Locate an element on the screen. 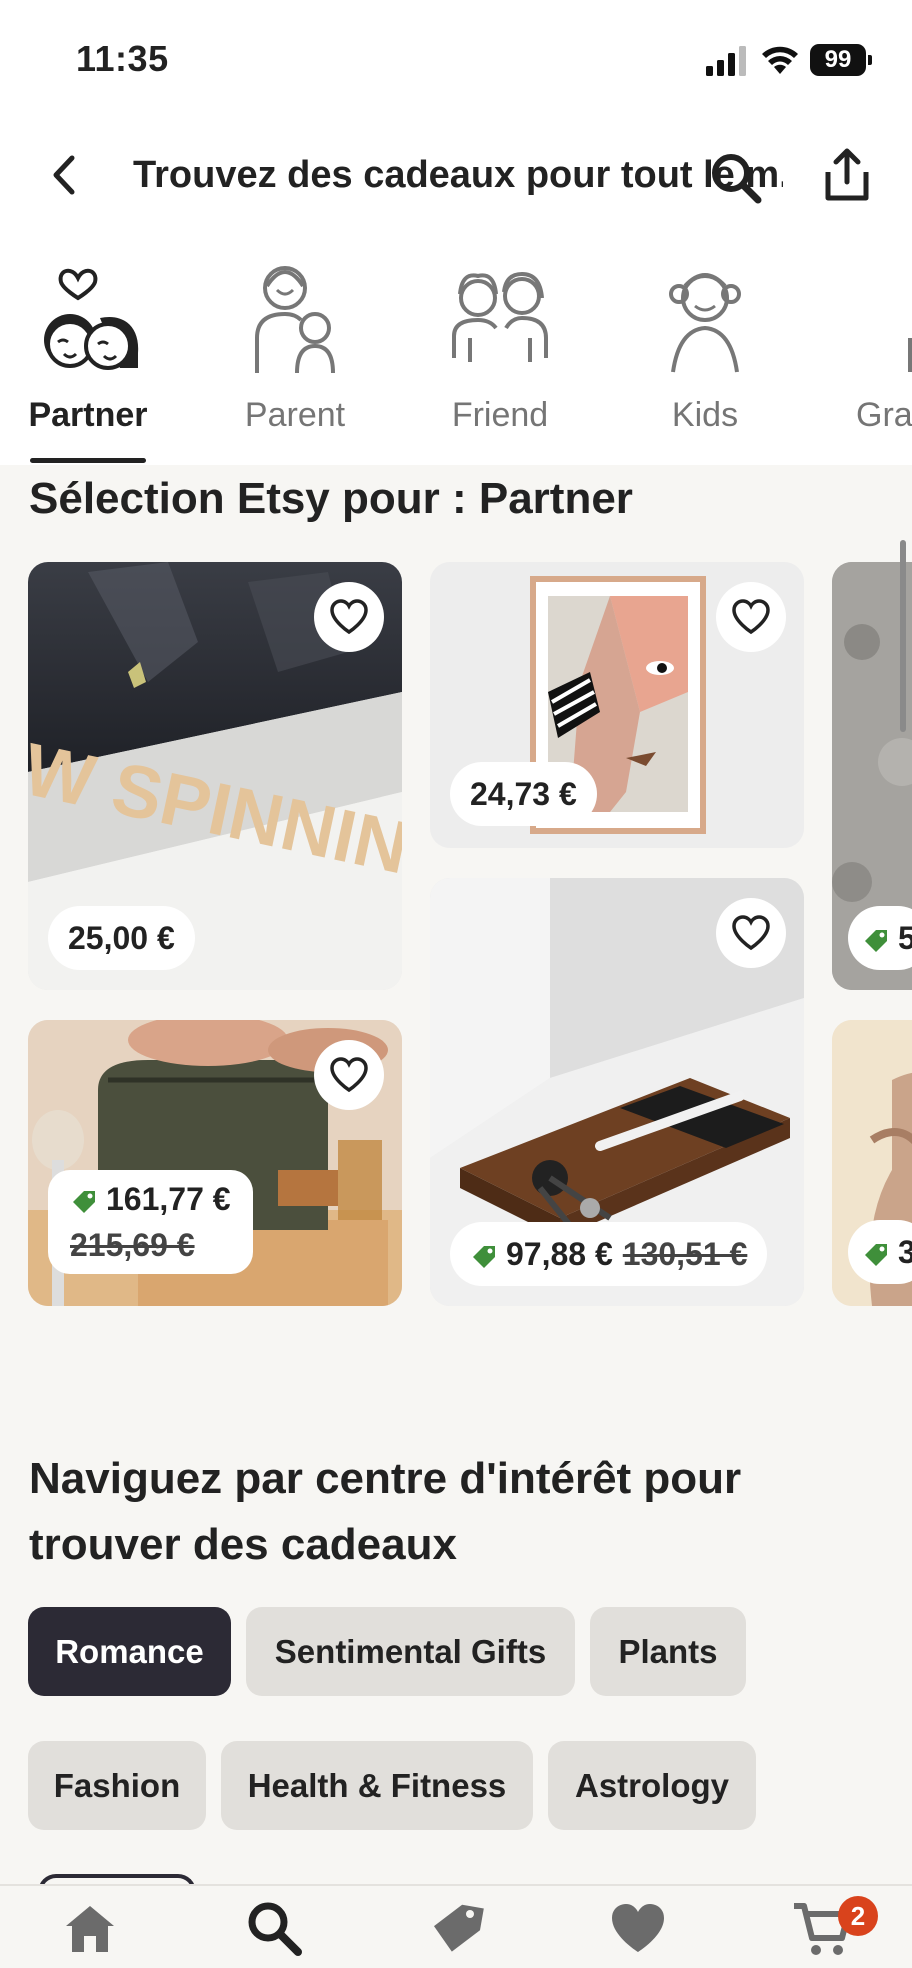 The height and width of the screenshot is (1968, 912). price-tag: 161,77 € 215,69 € is located at coordinates (150, 1222).